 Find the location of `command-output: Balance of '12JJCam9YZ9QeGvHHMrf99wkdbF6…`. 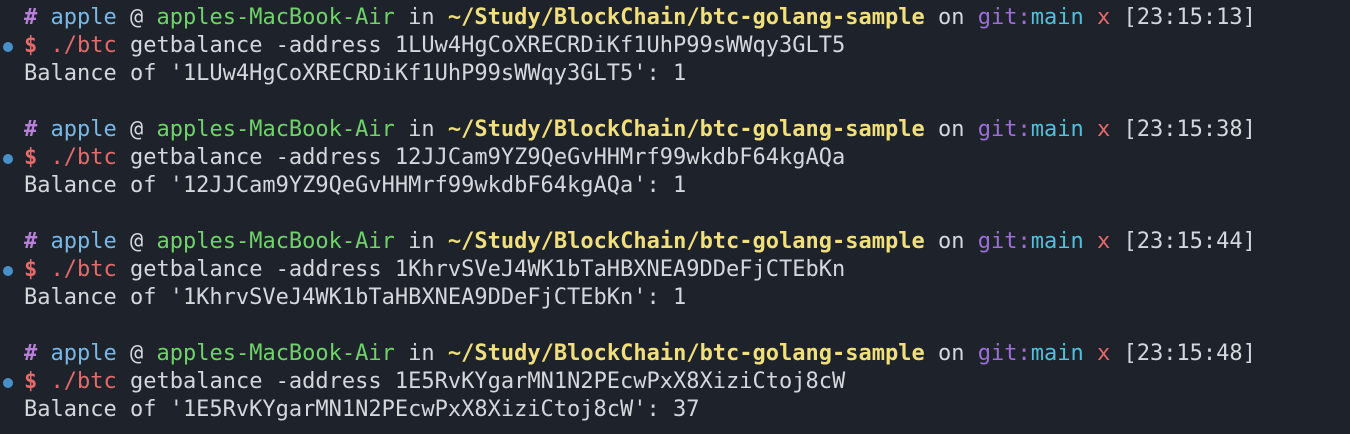

command-output: Balance of '12JJCam9YZ9QeGvHHMrf99wkdbF6… is located at coordinates (355, 185).